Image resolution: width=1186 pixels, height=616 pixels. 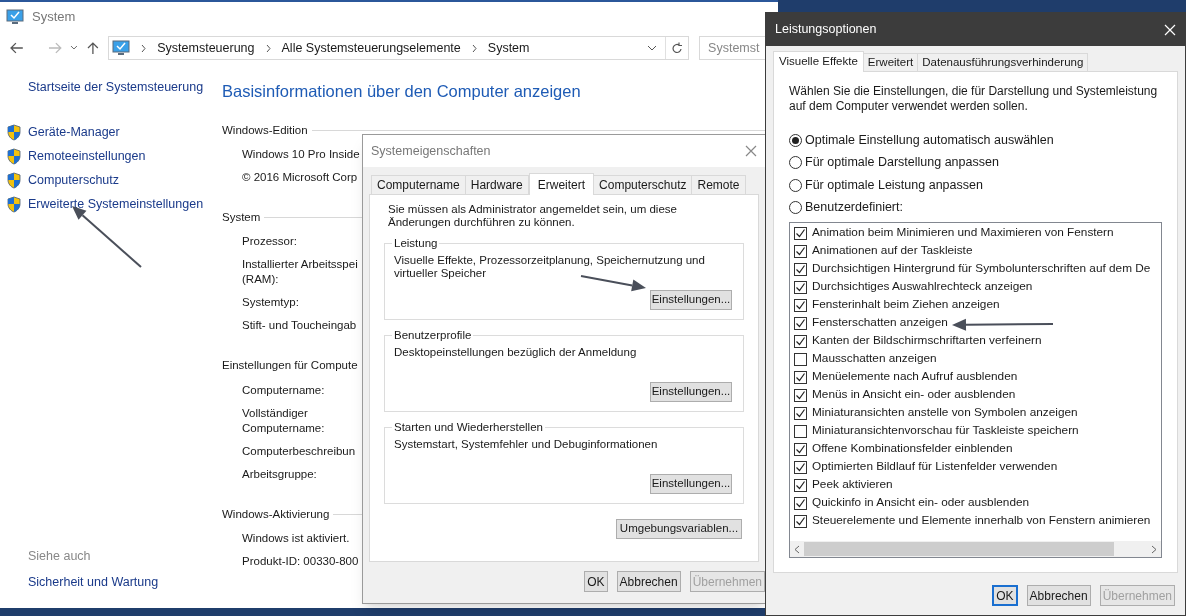 I want to click on tab: Computerschutz, so click(x=643, y=184).